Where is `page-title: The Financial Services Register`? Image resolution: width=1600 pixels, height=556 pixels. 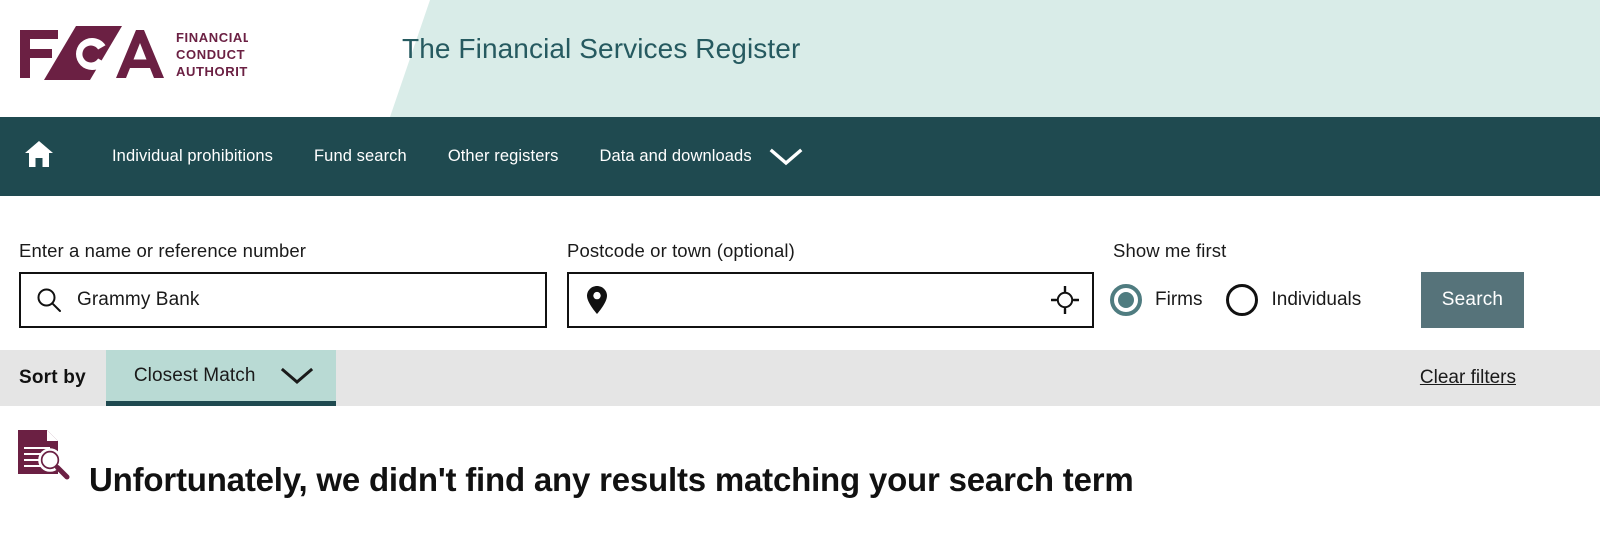
page-title: The Financial Services Register is located at coordinates (601, 48).